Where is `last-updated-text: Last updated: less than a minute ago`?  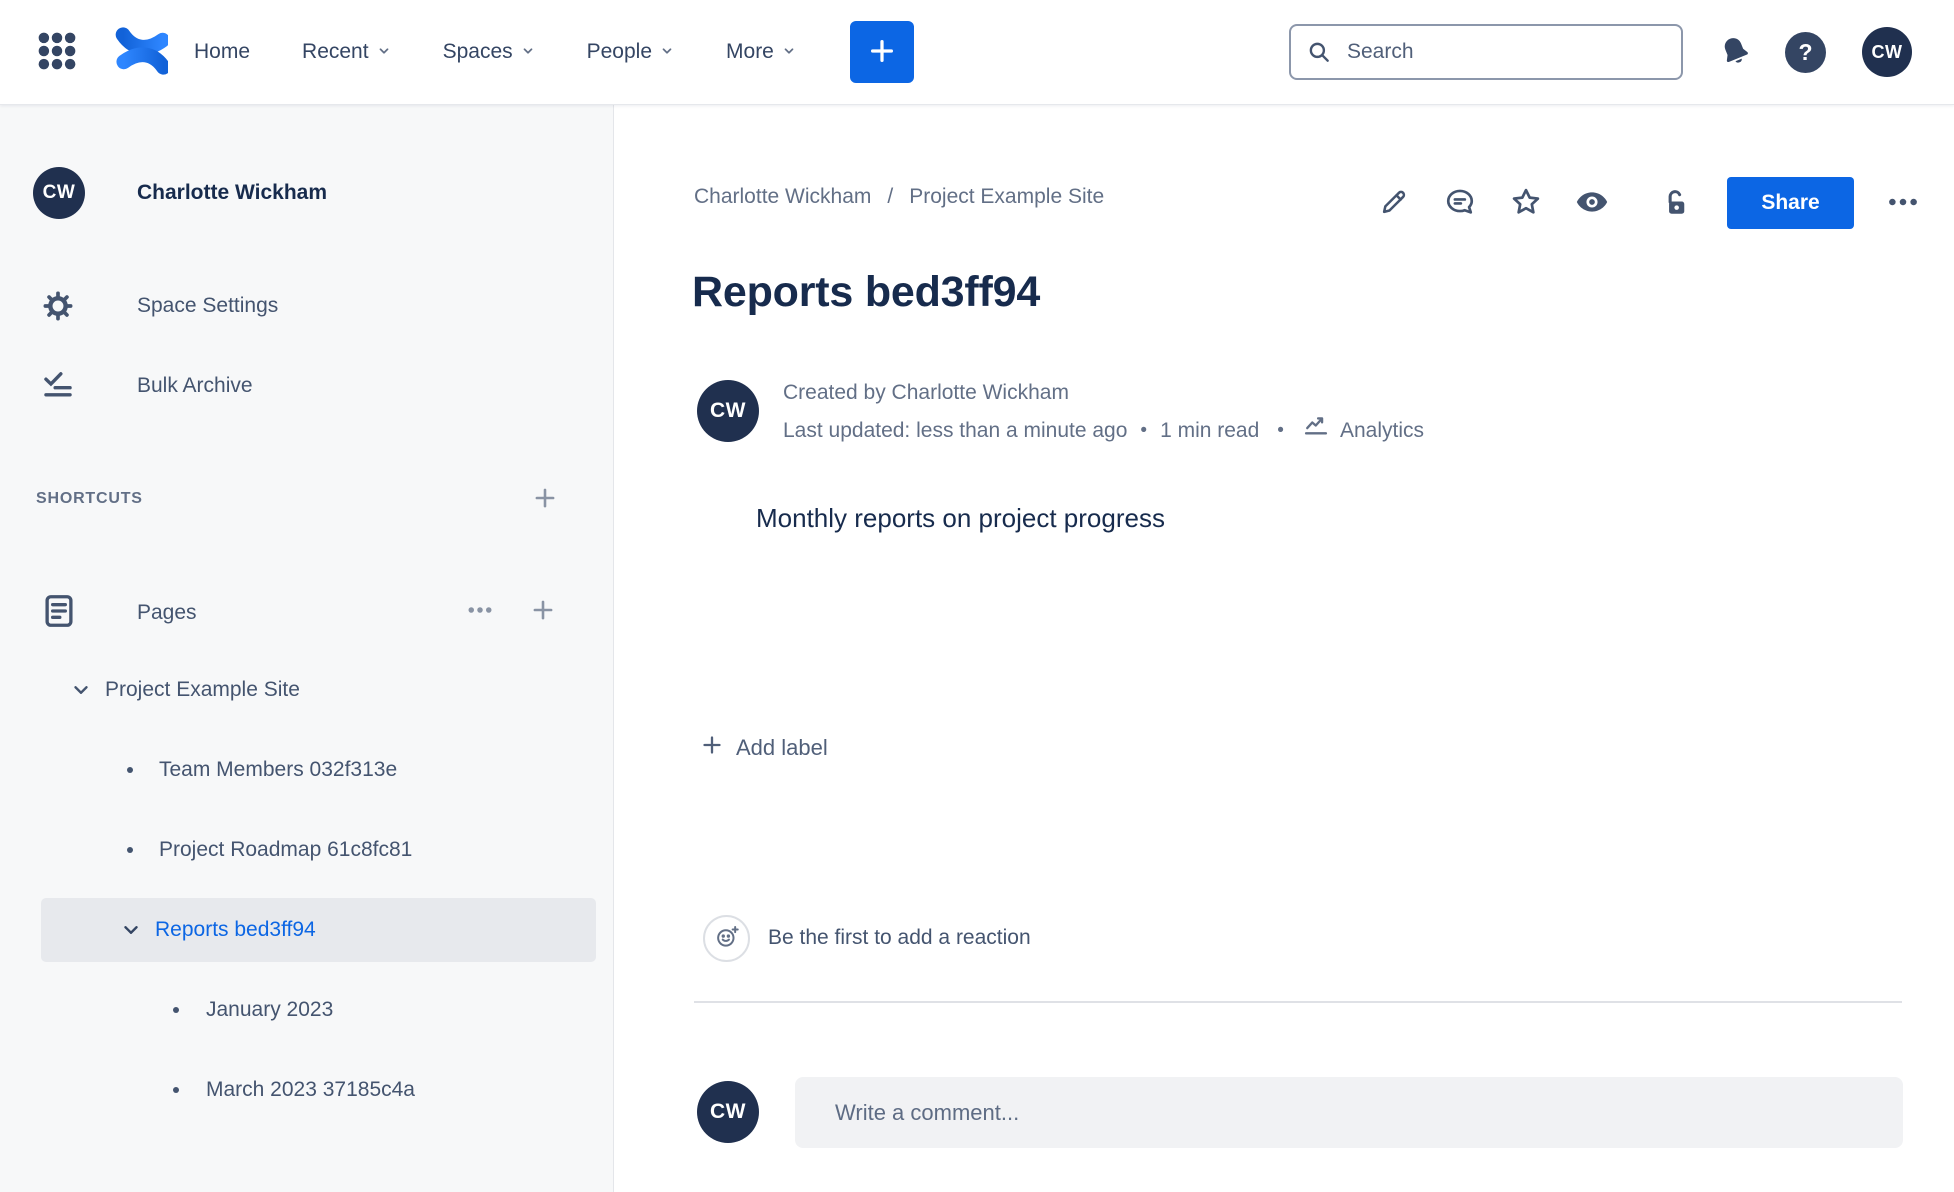
last-updated-text: Last updated: less than a minute ago is located at coordinates (955, 430).